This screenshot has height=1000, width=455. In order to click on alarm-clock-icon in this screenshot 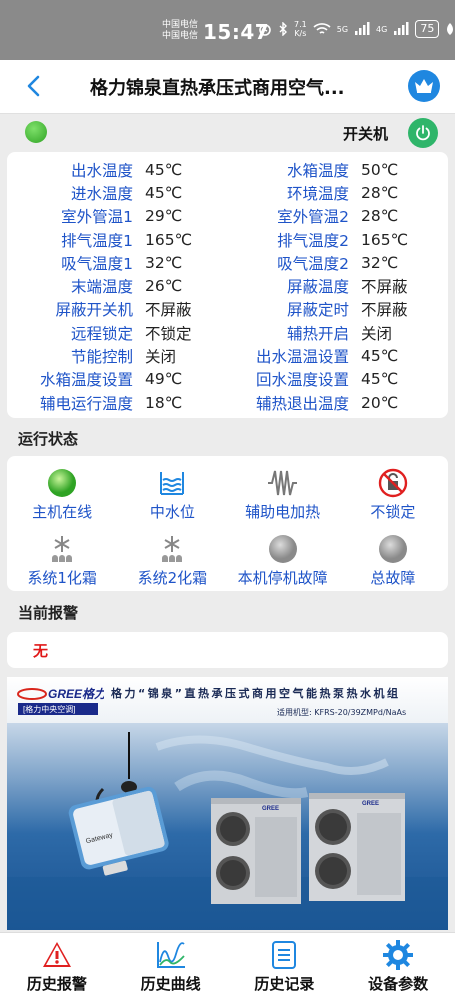, I will do `click(265, 30)`.